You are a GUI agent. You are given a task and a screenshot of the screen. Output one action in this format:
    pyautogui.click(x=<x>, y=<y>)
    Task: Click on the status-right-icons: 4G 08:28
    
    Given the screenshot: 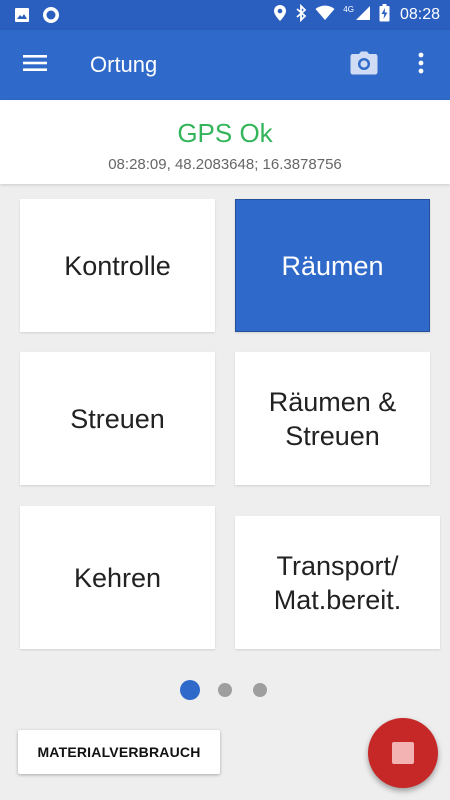 What is the action you would take?
    pyautogui.click(x=356, y=15)
    